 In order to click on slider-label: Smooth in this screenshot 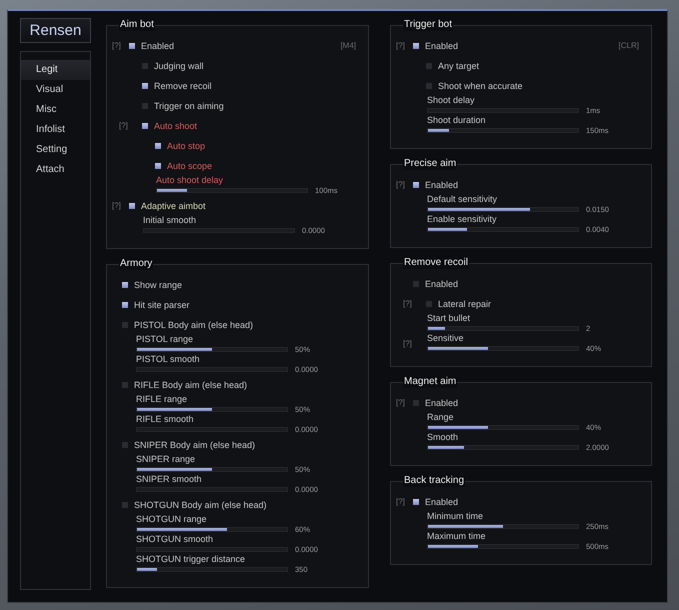, I will do `click(442, 437)`.